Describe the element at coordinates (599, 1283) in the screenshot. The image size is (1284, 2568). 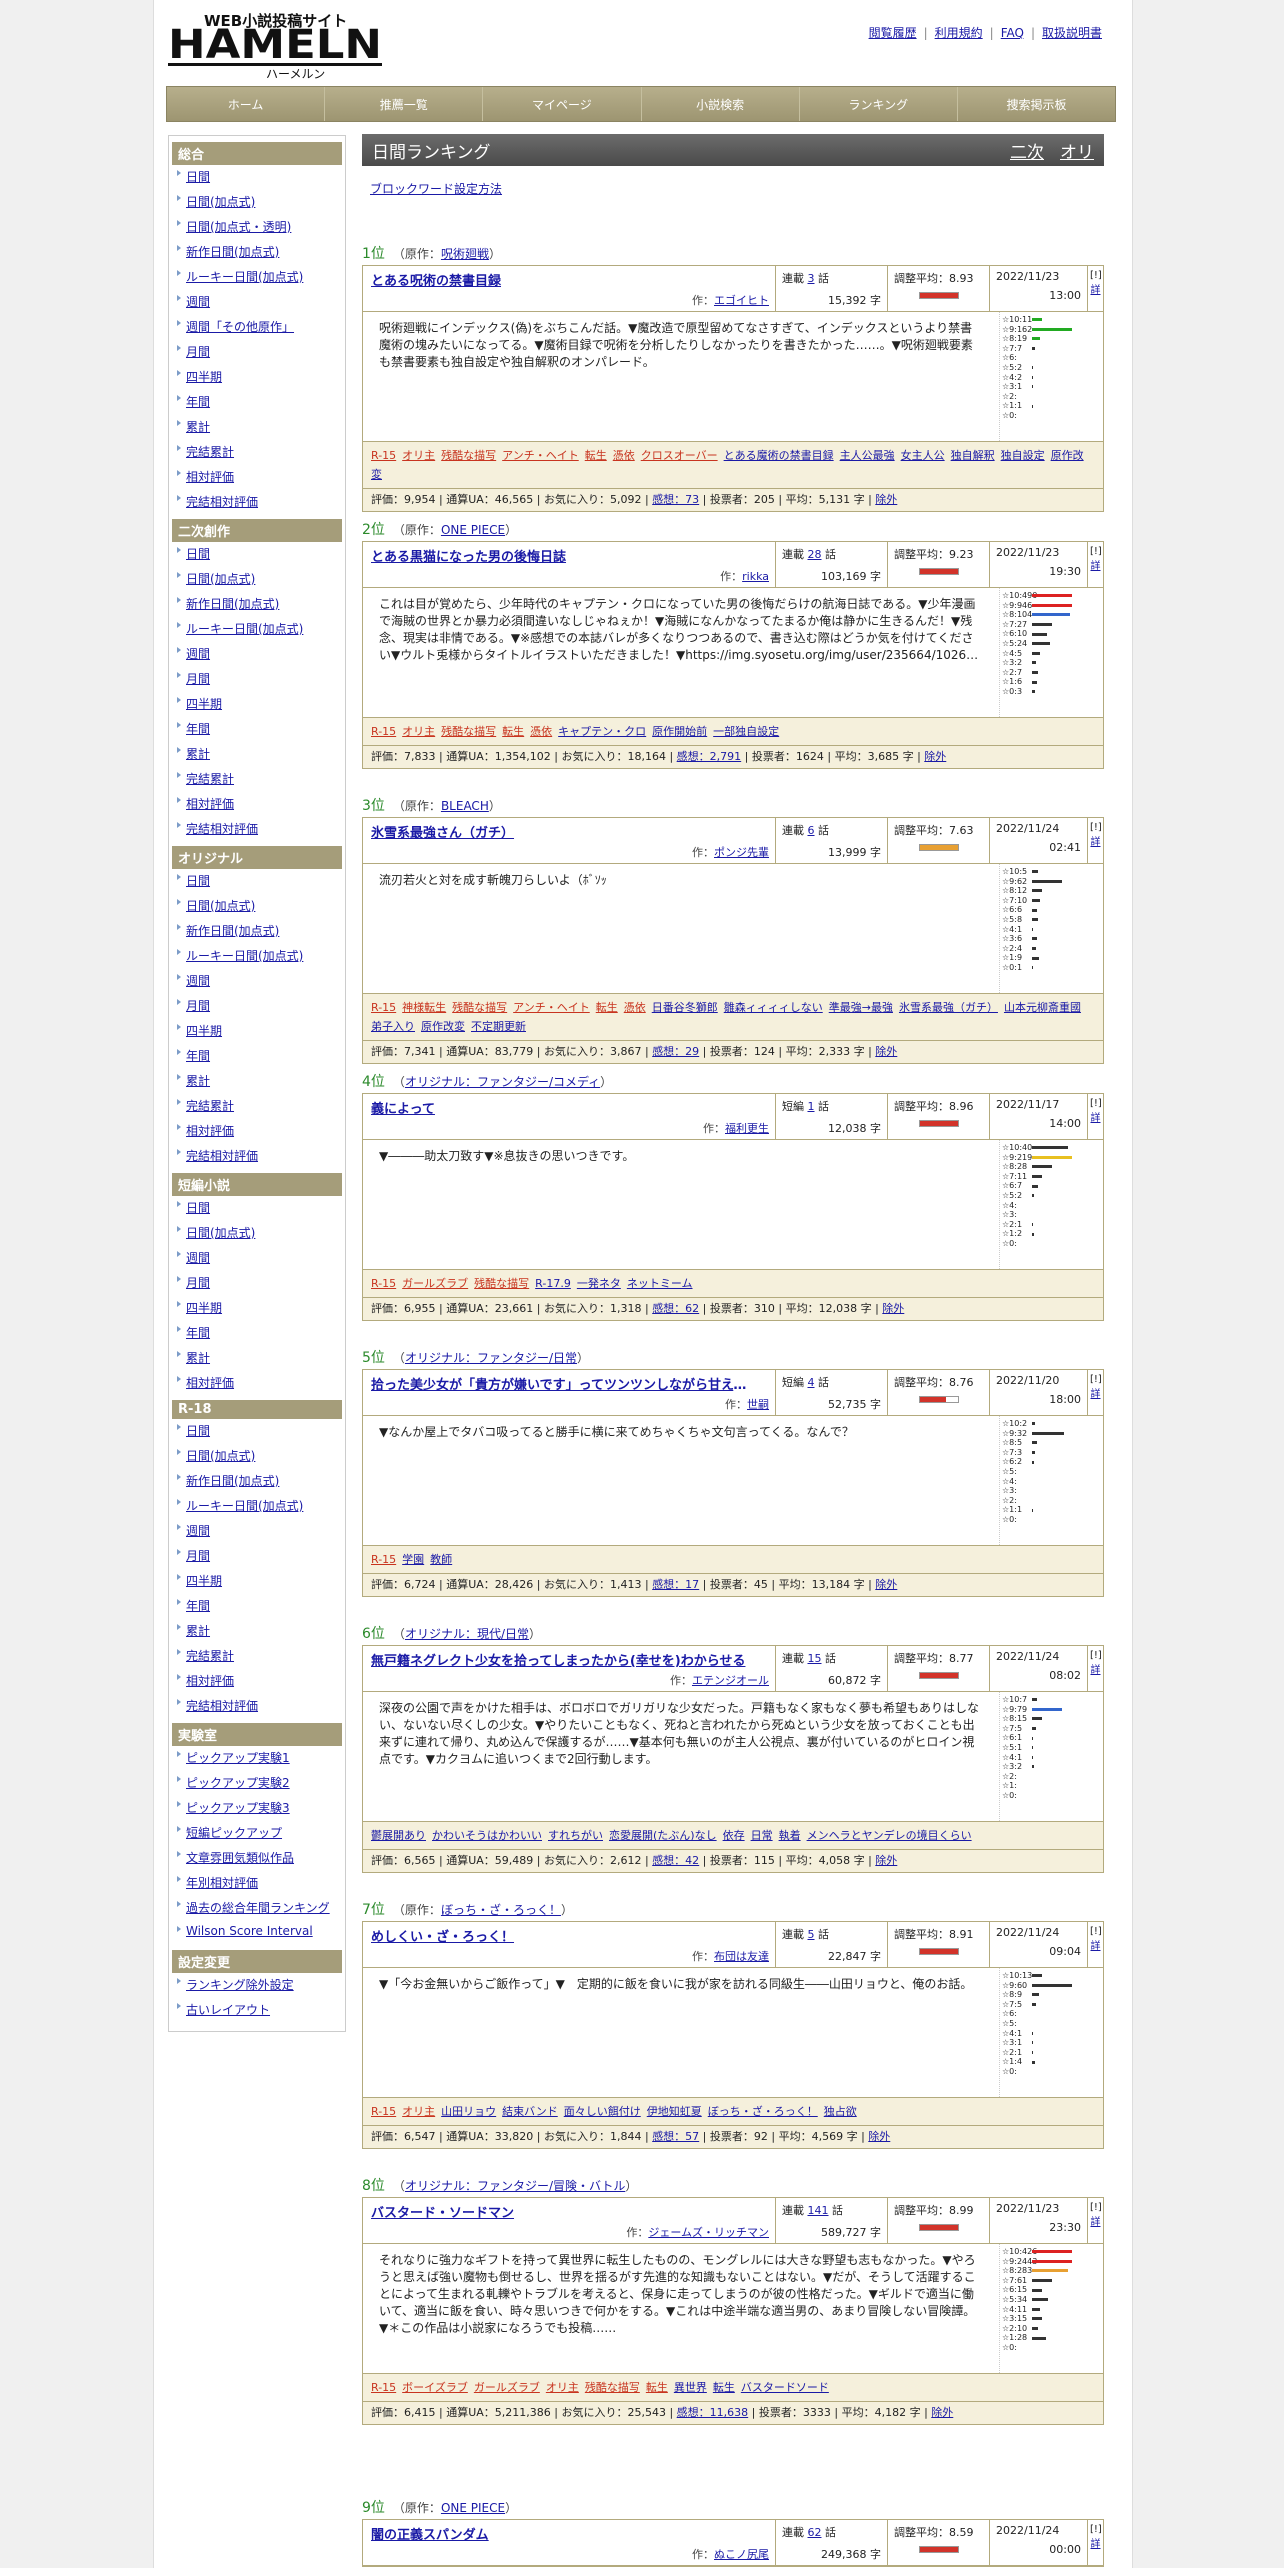
I see `tag-link: 一発ネタ` at that location.